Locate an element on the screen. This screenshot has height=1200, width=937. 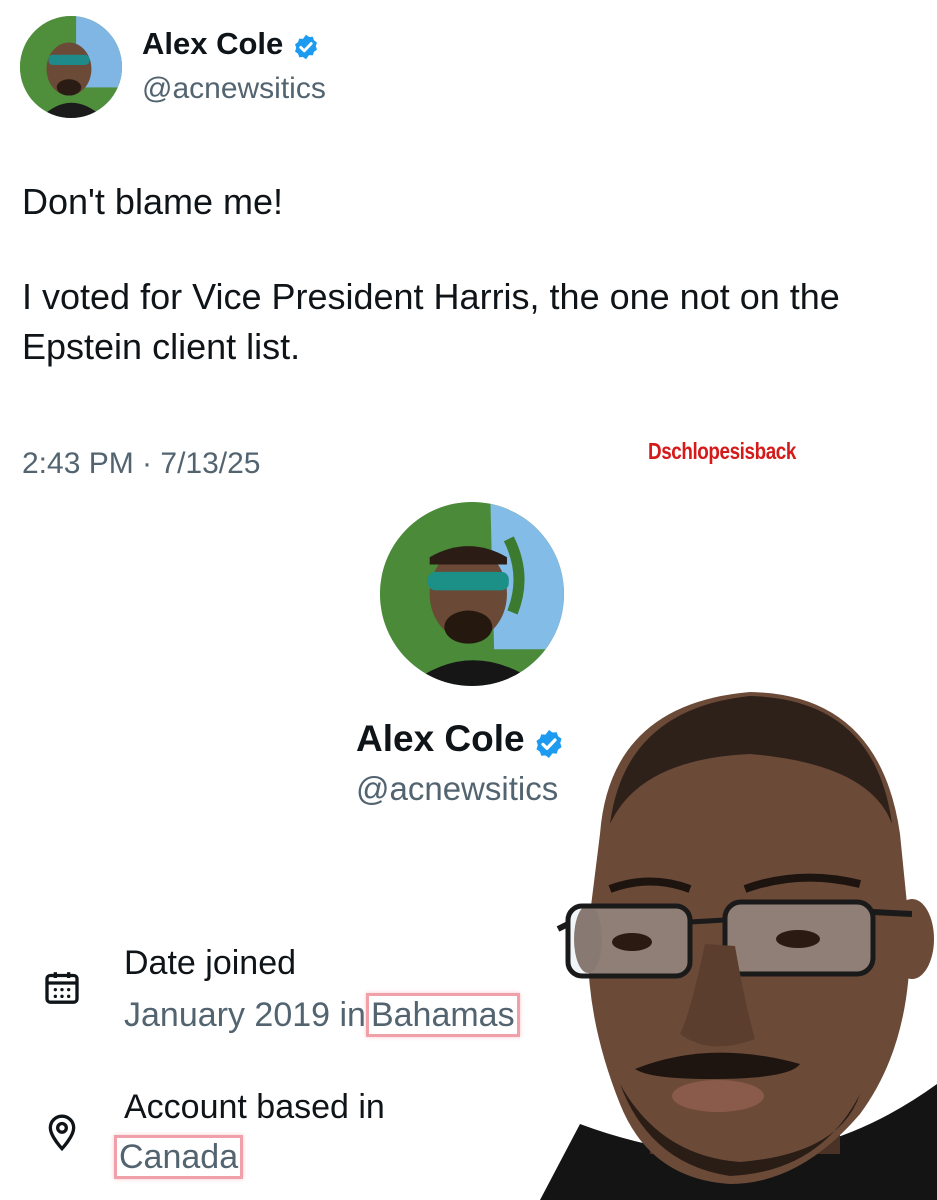
date-joined-value: January 2019 in Bahamas is located at coordinates (322, 1015).